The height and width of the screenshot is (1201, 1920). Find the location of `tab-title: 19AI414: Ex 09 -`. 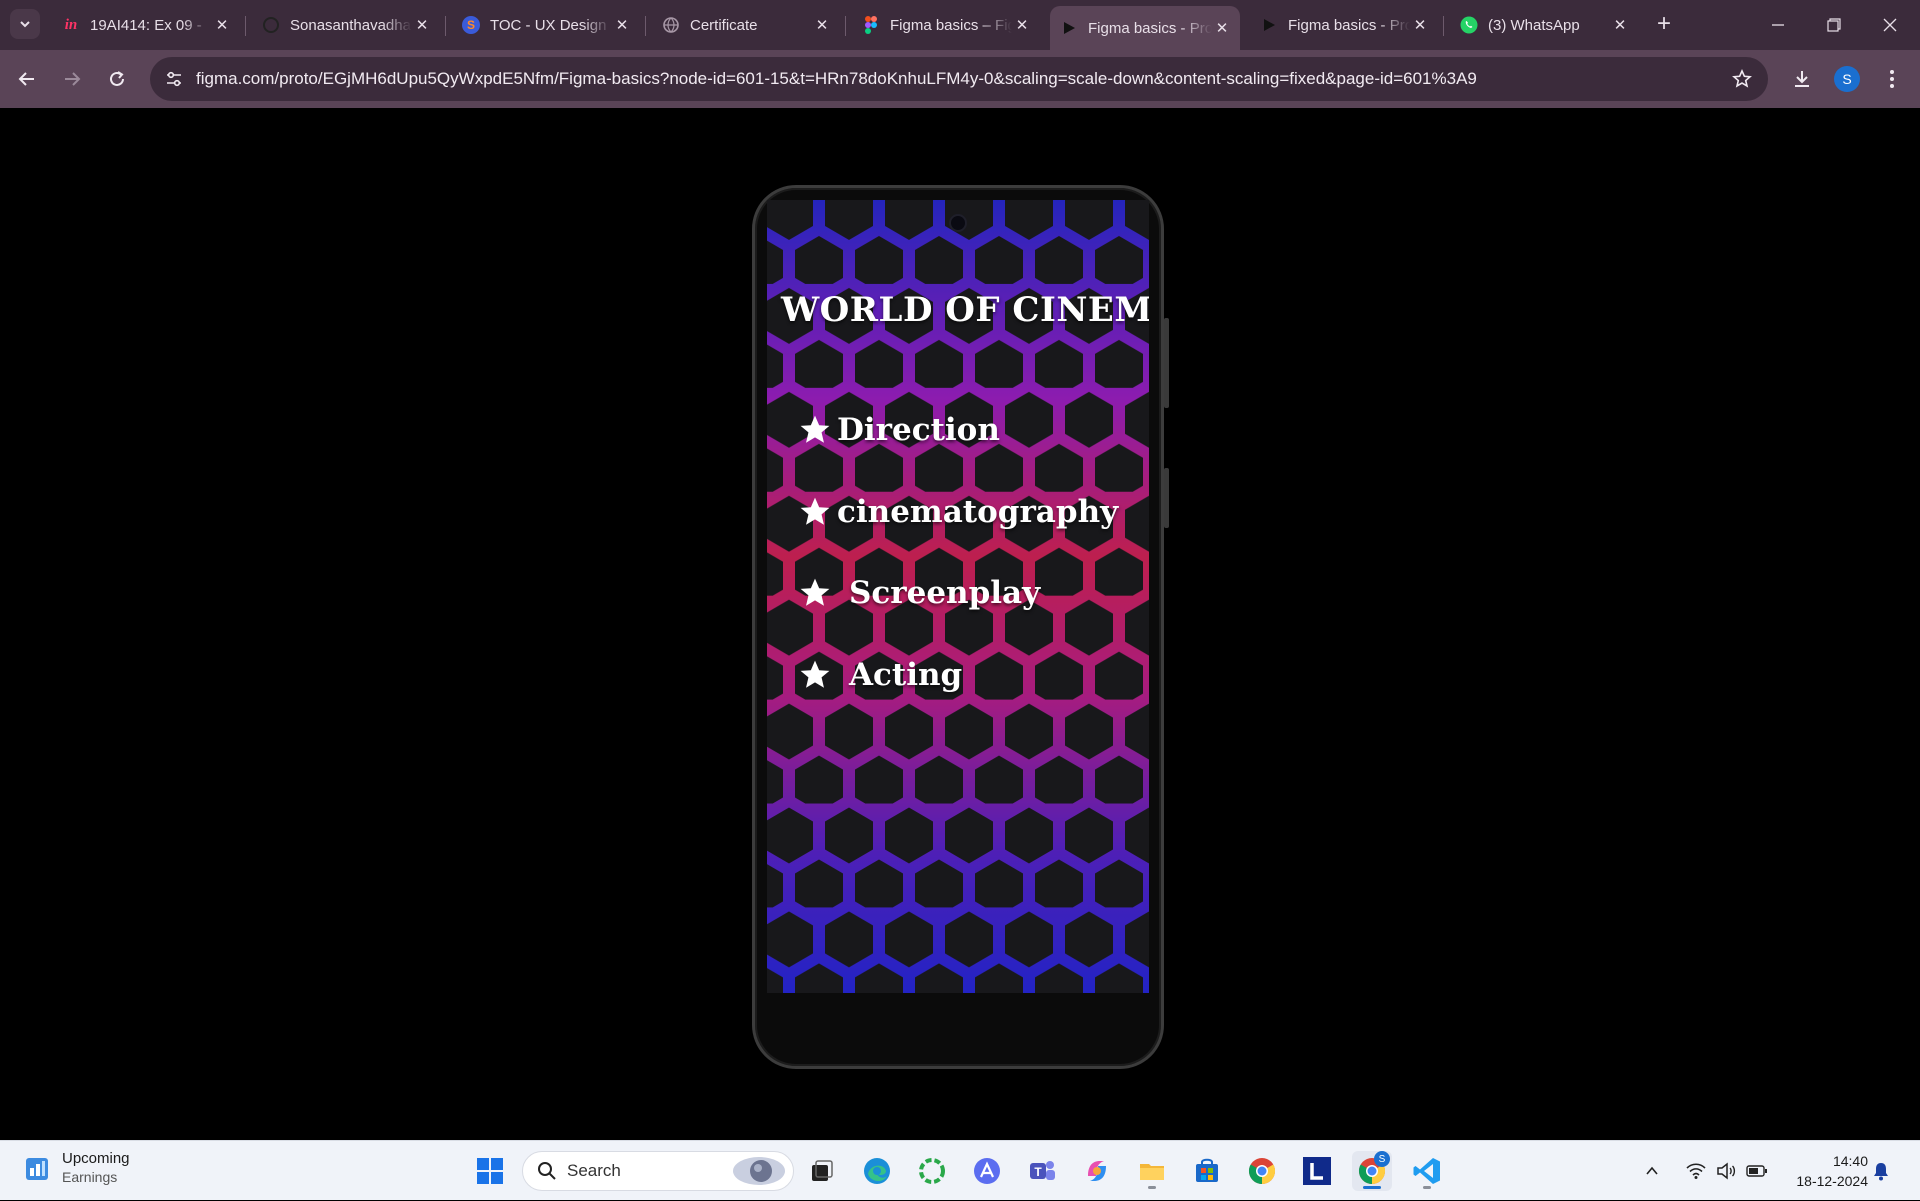

tab-title: 19AI414: Ex 09 - is located at coordinates (146, 25).